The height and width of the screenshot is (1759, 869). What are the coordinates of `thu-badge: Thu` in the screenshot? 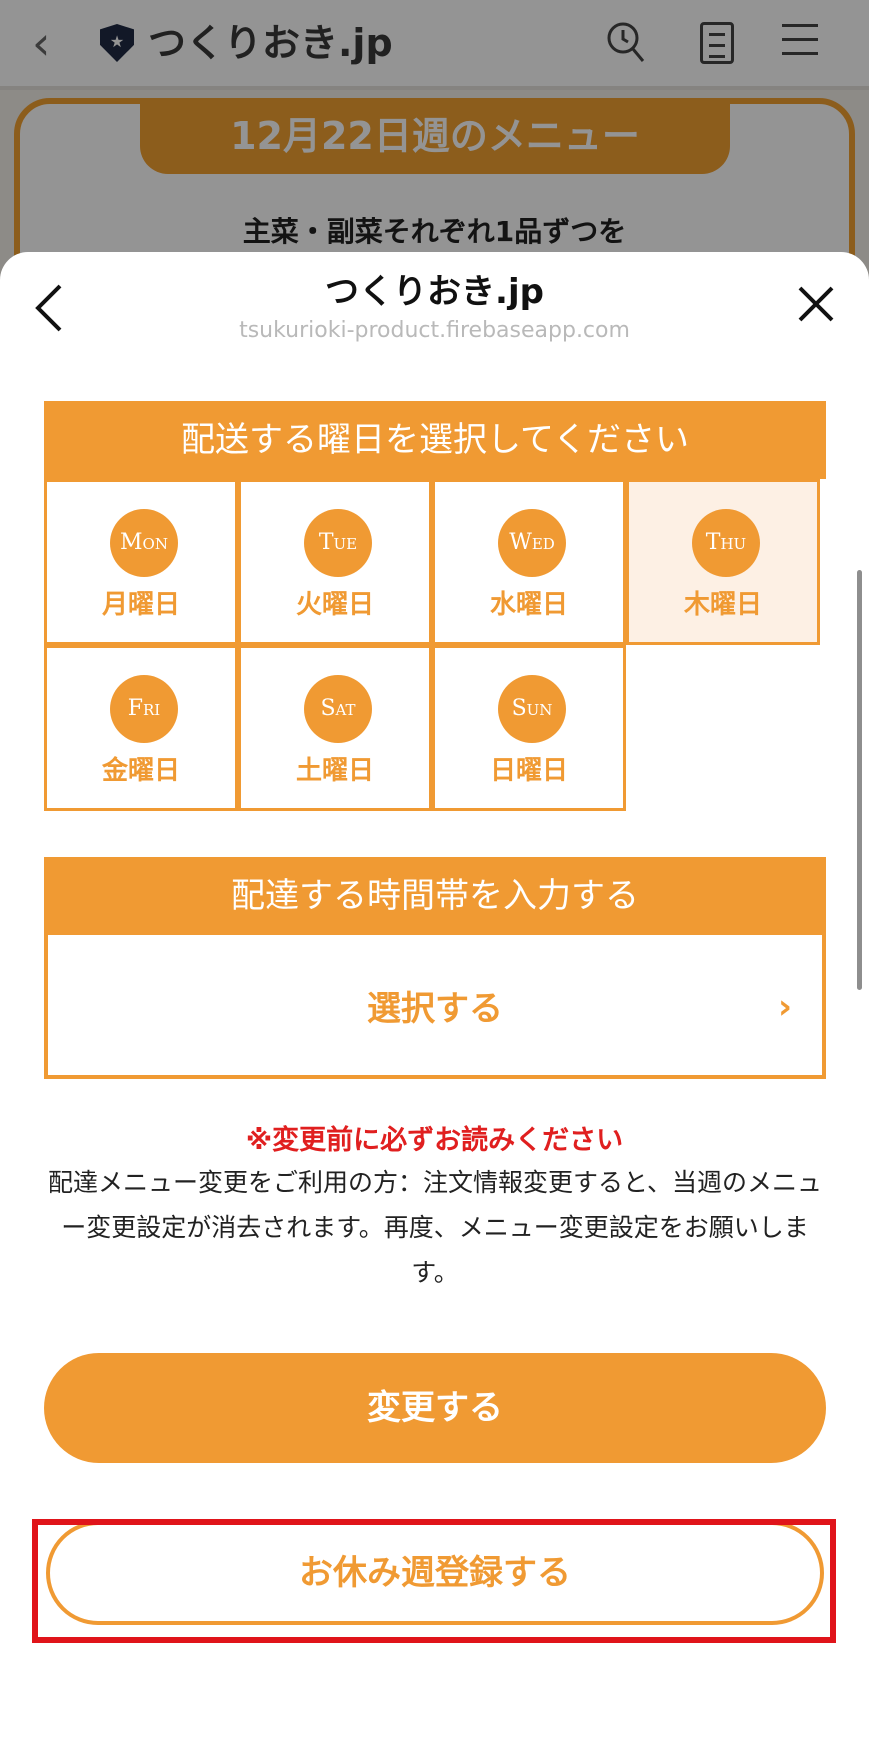 It's located at (726, 543).